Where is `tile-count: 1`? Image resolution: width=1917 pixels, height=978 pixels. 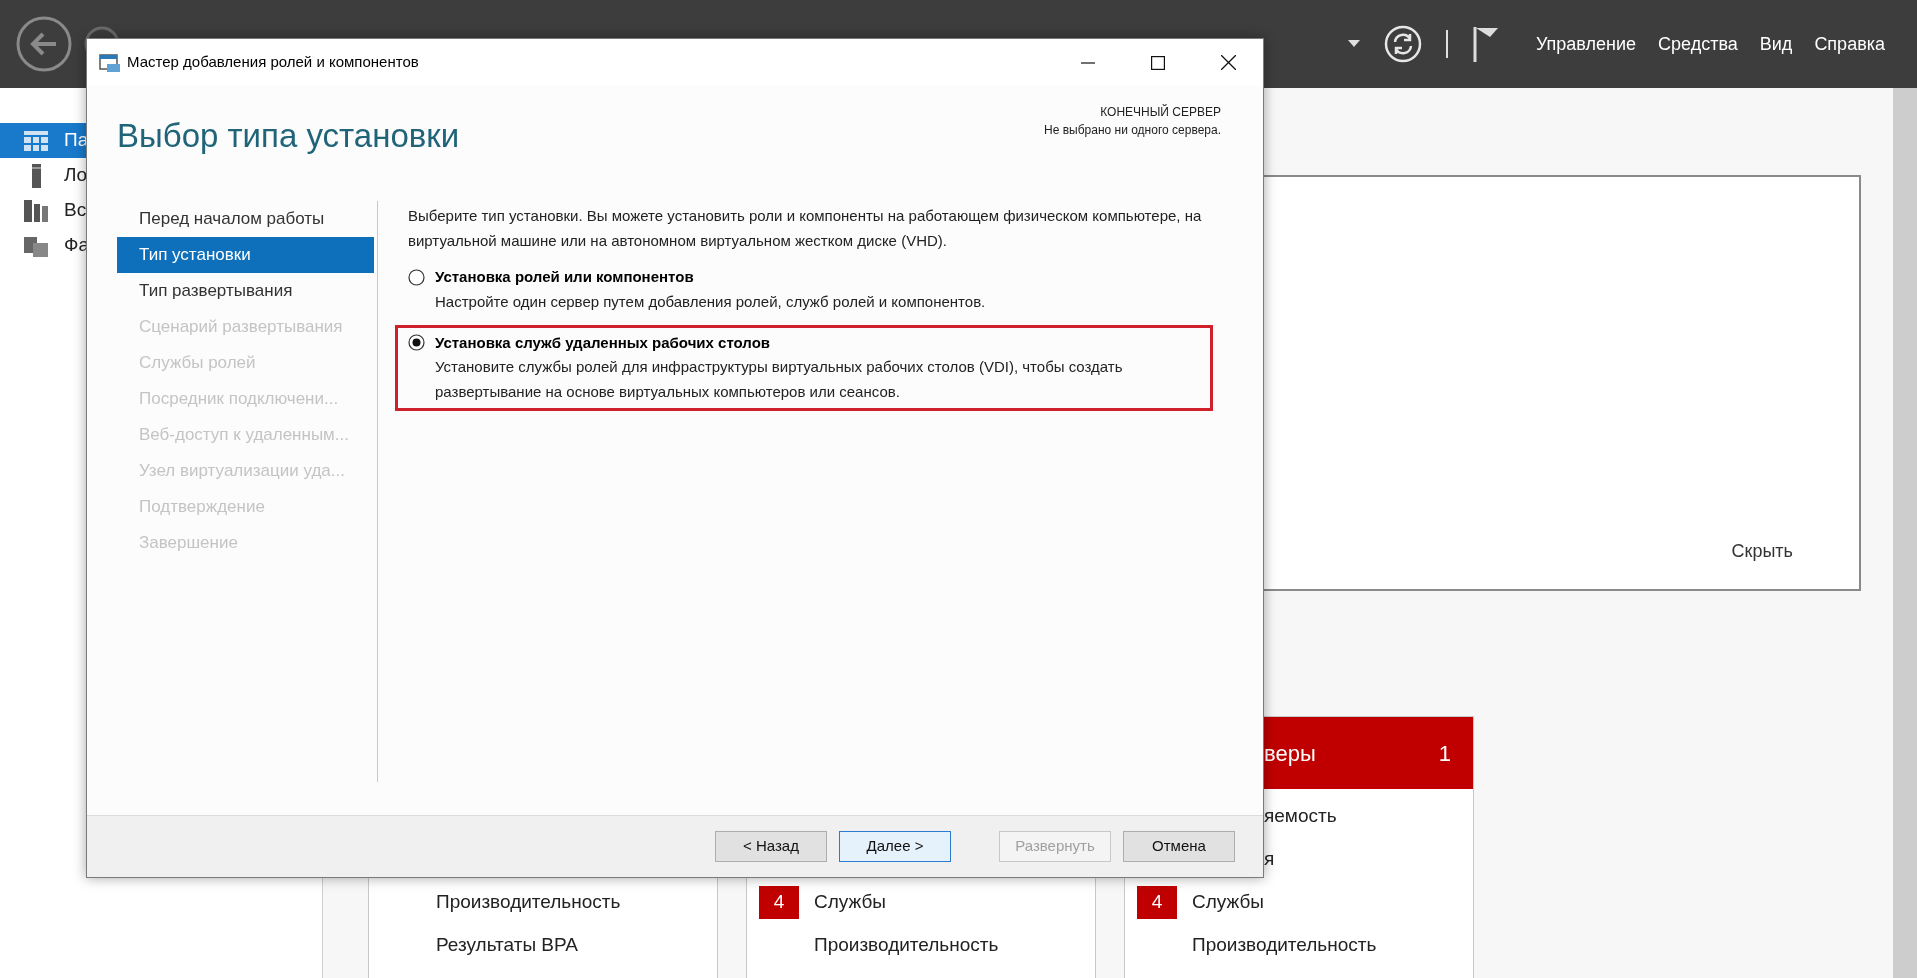 tile-count: 1 is located at coordinates (1444, 753).